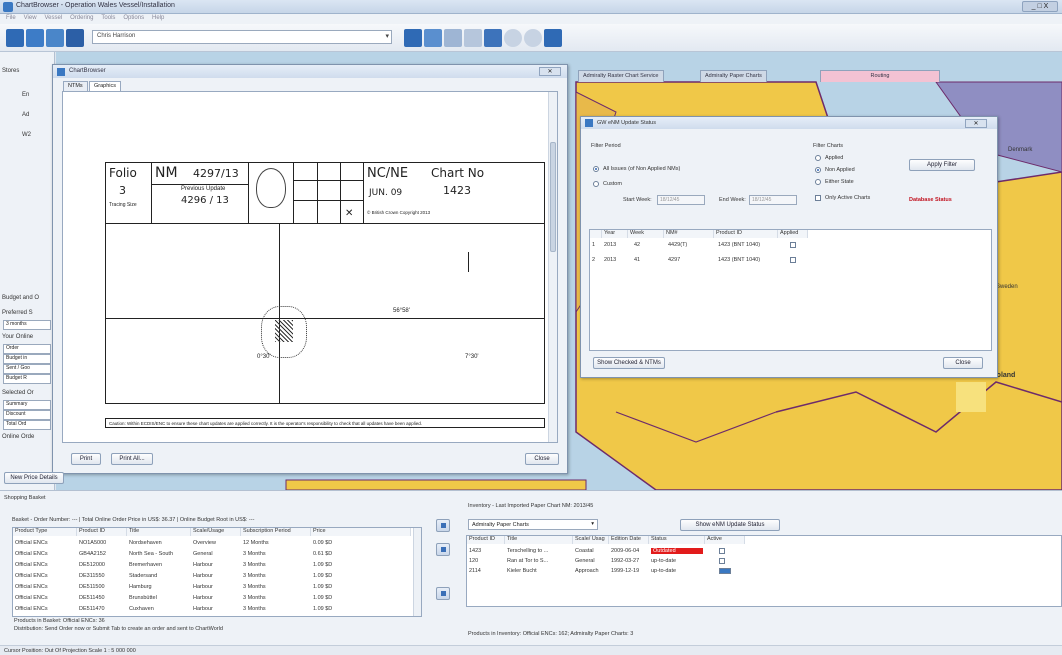 Image resolution: width=1062 pixels, height=655 pixels. I want to click on move-right-arrow-icon, so click(443, 525).